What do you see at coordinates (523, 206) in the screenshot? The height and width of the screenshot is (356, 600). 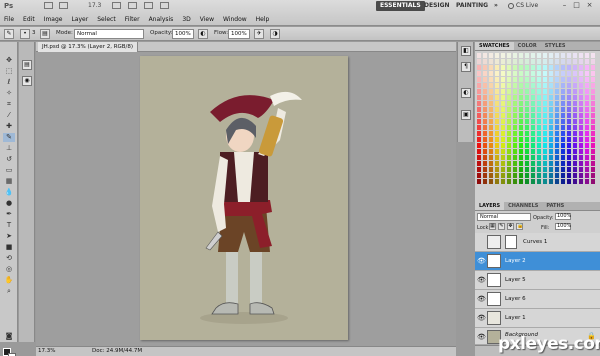 I see `tab-channels: CHANNELS` at bounding box center [523, 206].